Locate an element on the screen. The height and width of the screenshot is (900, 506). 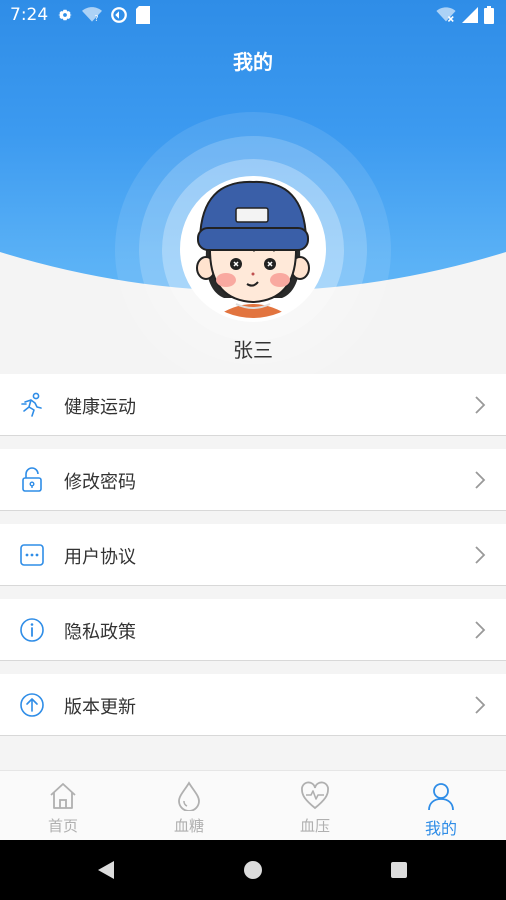
menu-label: 版本更新 is located at coordinates (100, 707).